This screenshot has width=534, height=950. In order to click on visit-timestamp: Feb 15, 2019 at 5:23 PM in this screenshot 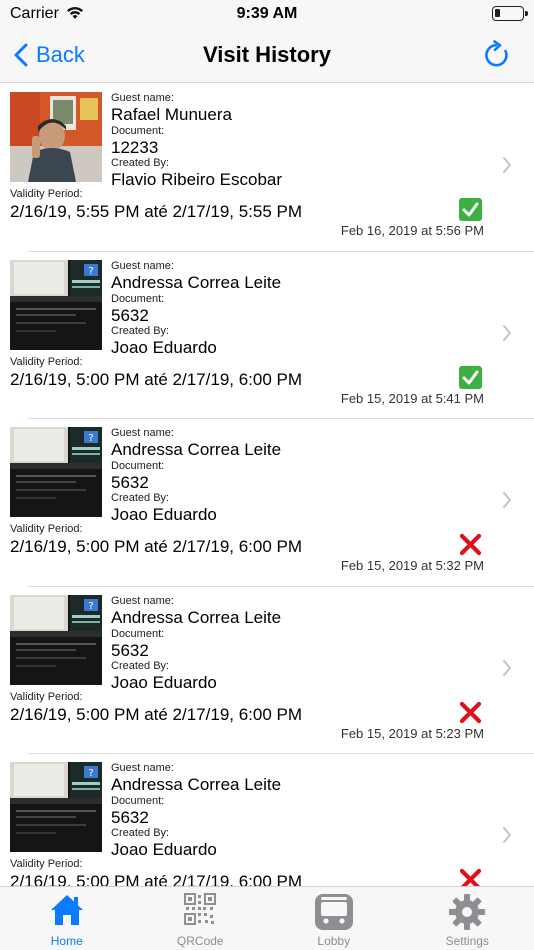, I will do `click(412, 733)`.